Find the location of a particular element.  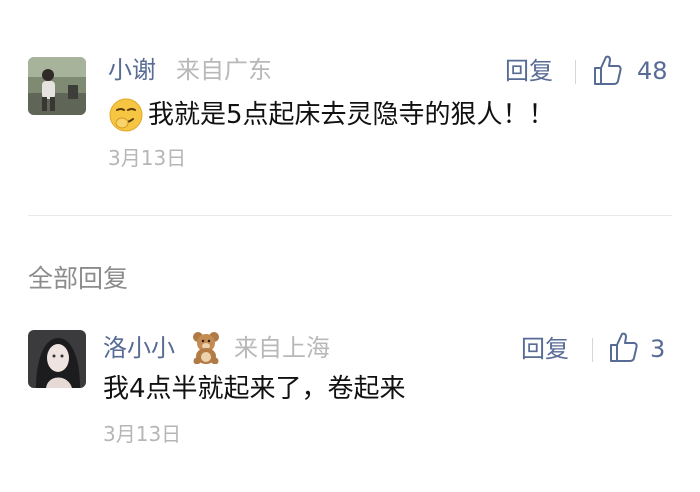

like-count: 48 is located at coordinates (652, 71).